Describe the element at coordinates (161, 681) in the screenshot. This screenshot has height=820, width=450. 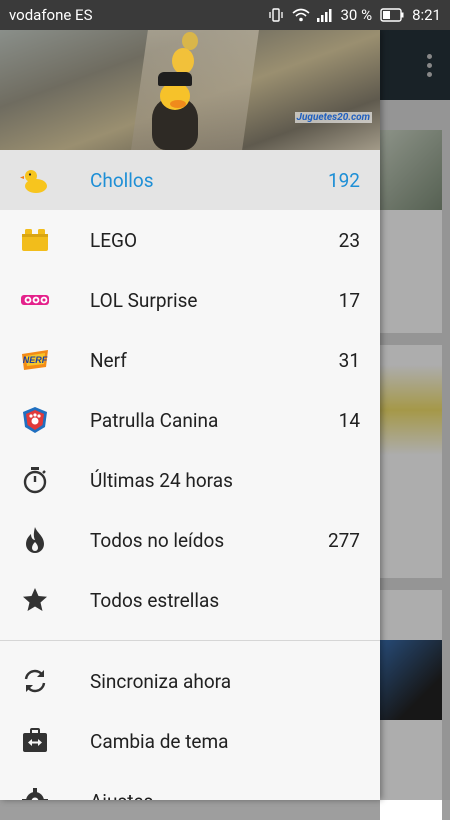
I see `drawer-action-label: Sincroniza ahora` at that location.